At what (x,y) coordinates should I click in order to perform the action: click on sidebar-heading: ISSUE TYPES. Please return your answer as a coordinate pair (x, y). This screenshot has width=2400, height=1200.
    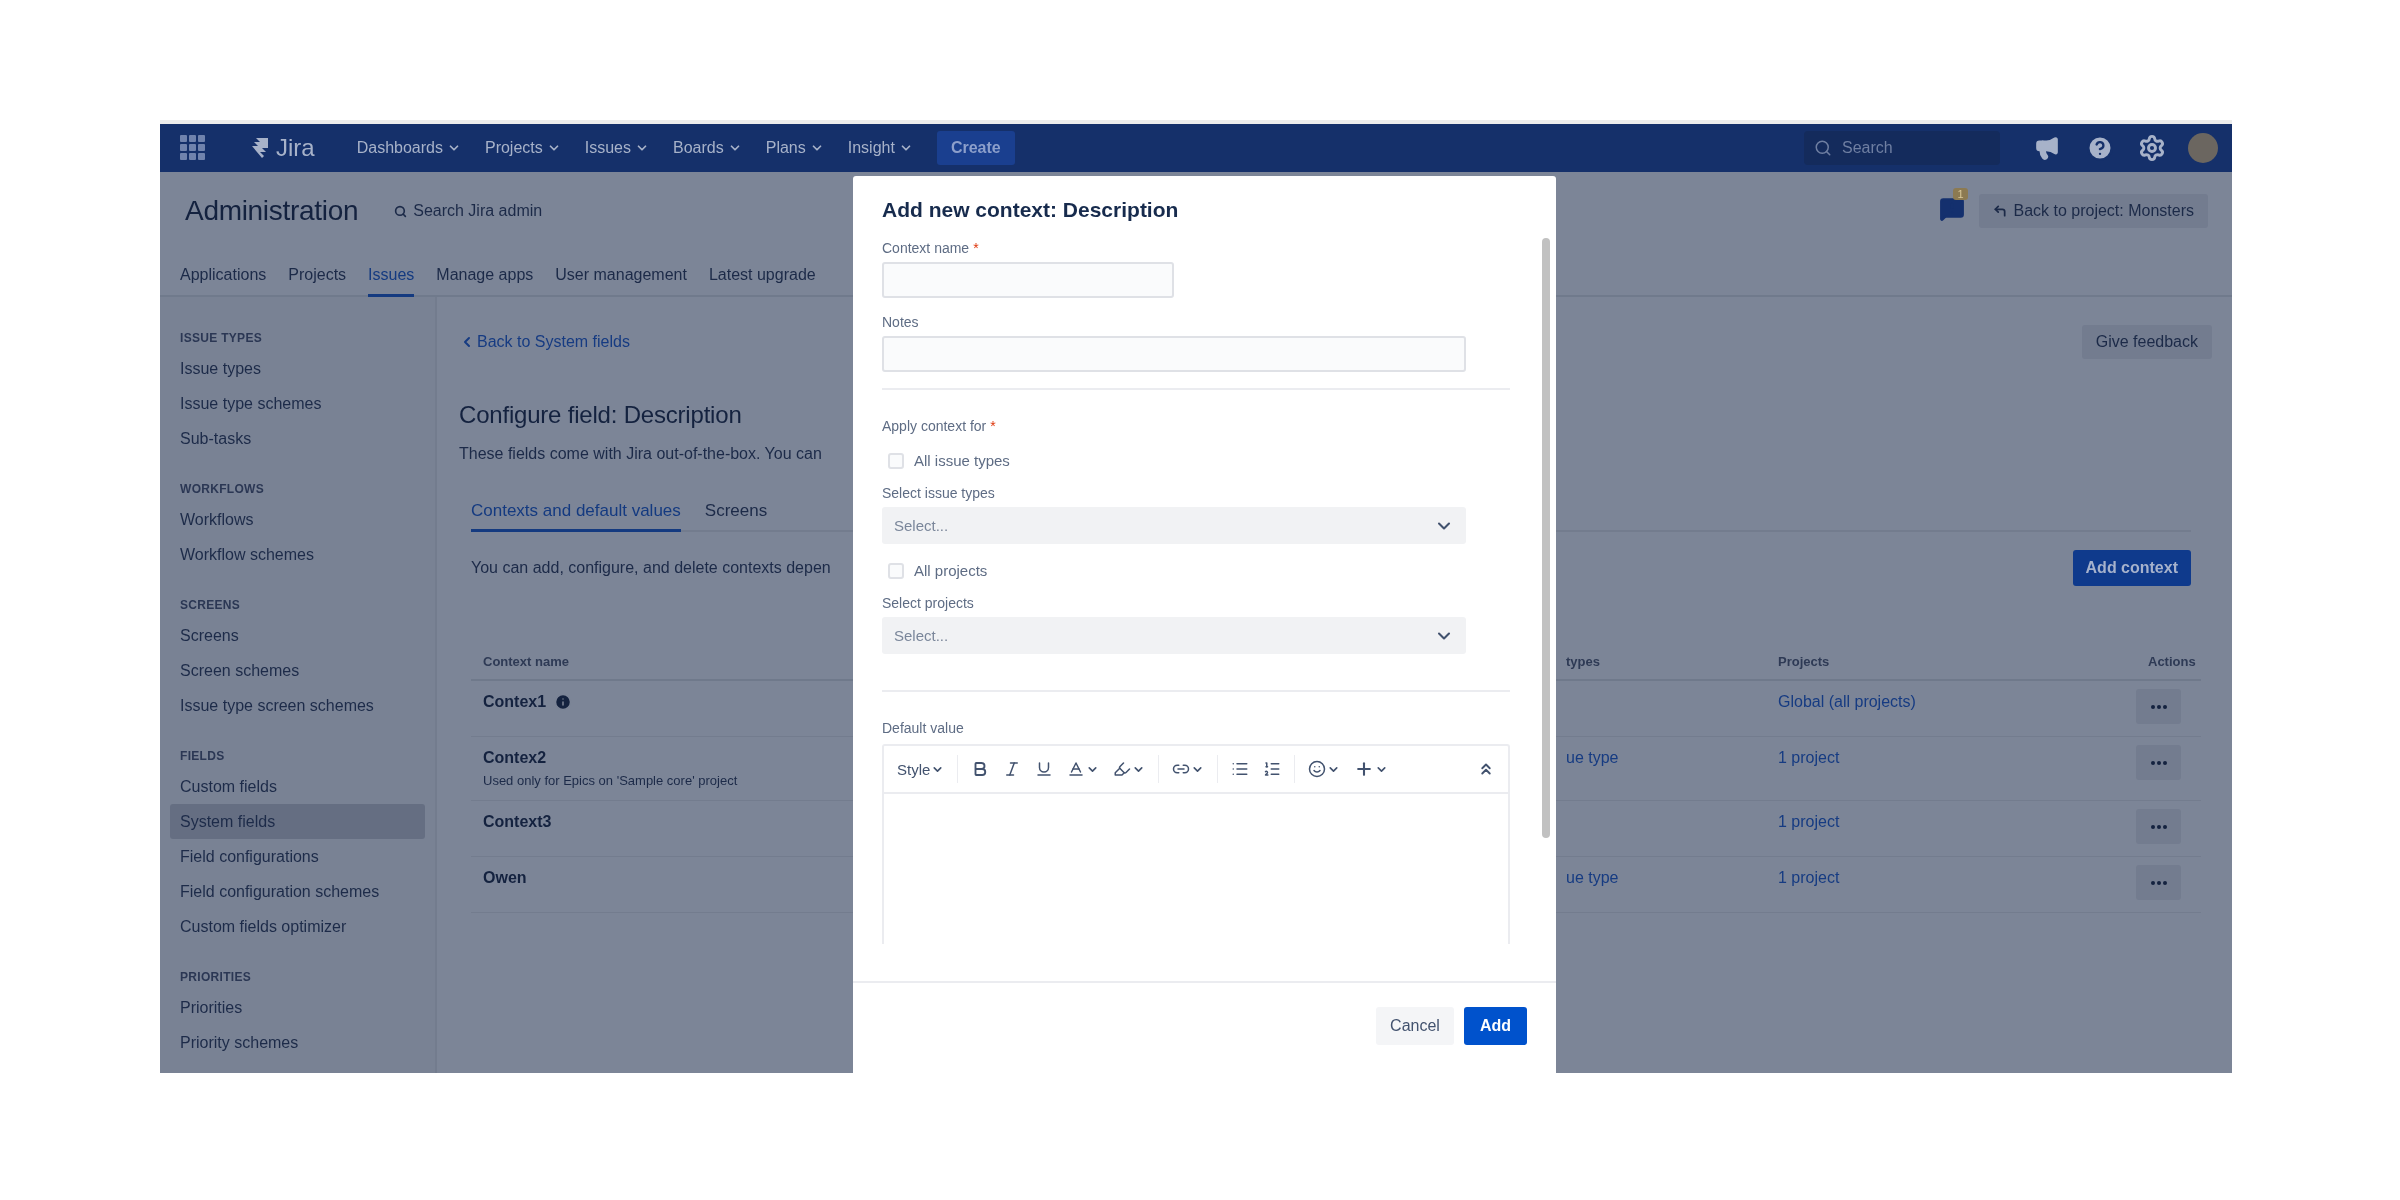
    Looking at the image, I should click on (221, 338).